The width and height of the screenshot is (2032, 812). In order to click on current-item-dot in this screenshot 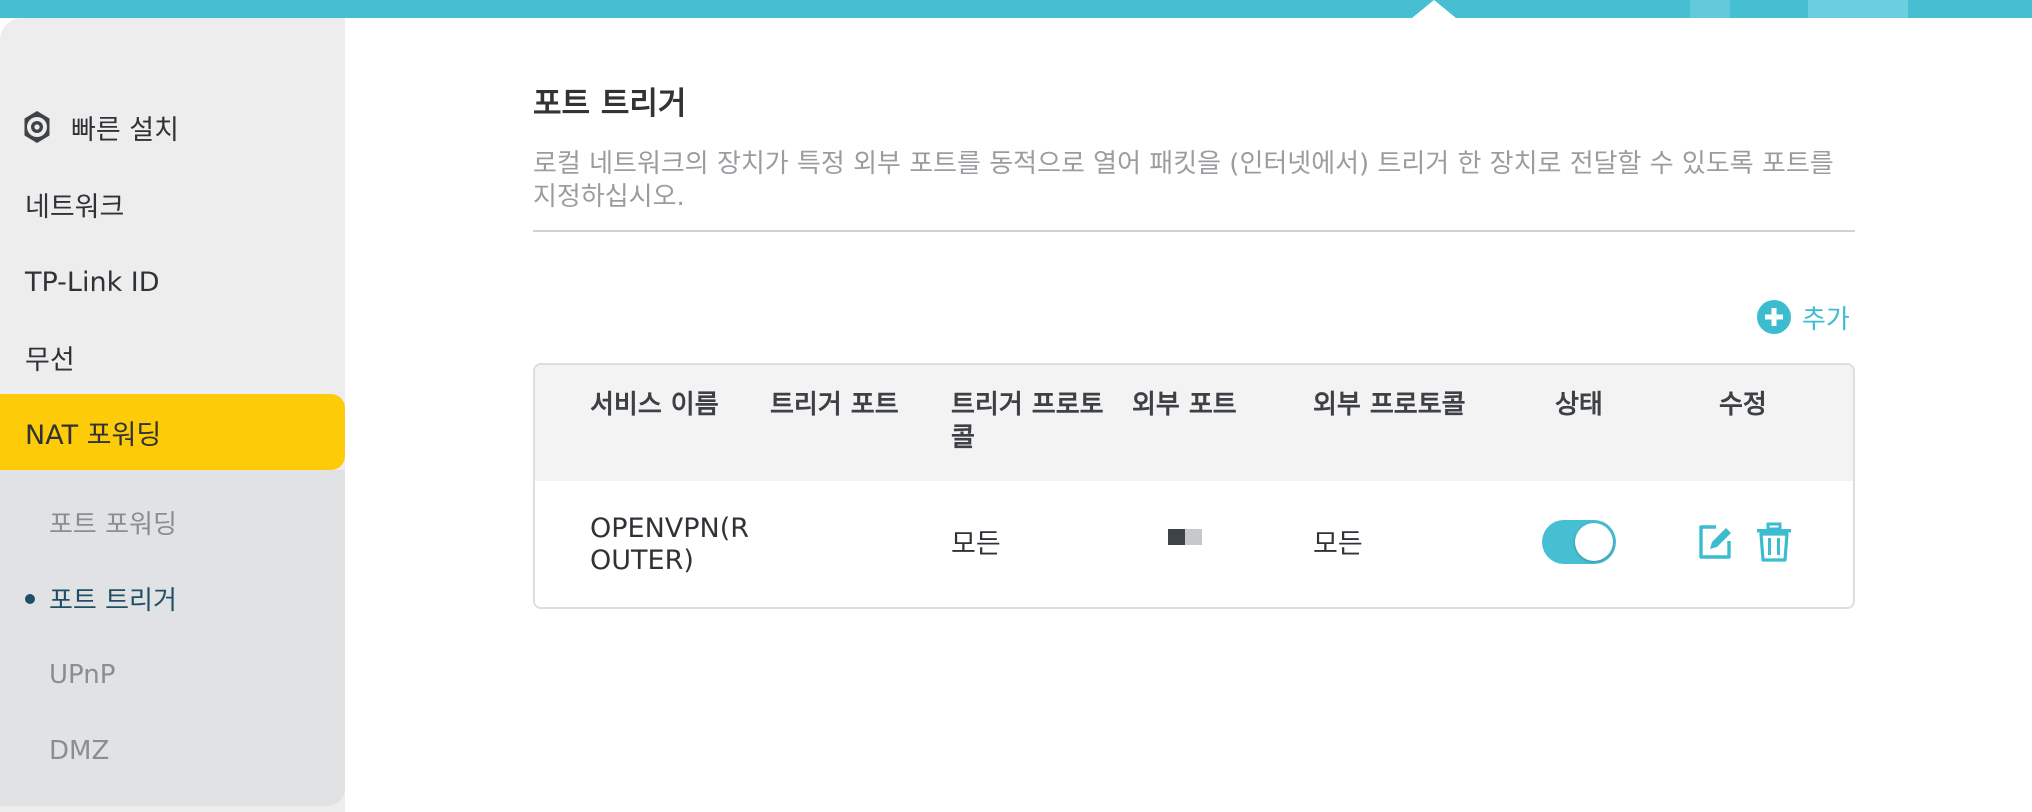, I will do `click(30, 599)`.